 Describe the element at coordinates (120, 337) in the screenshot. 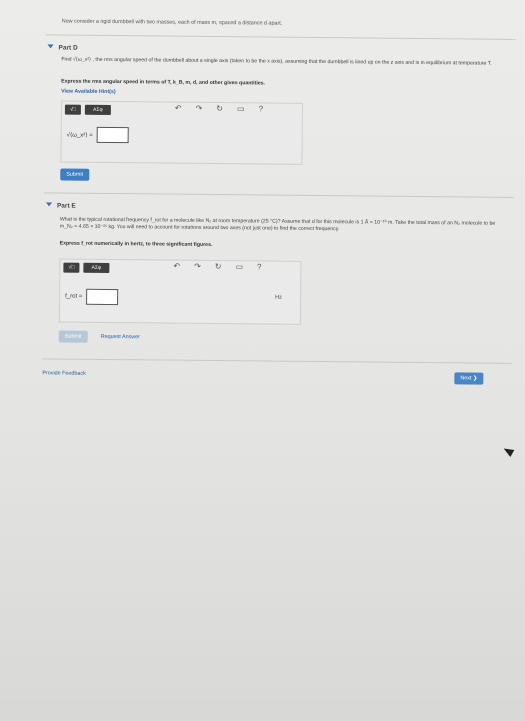

I see `request-answer-link: Request Answer` at that location.